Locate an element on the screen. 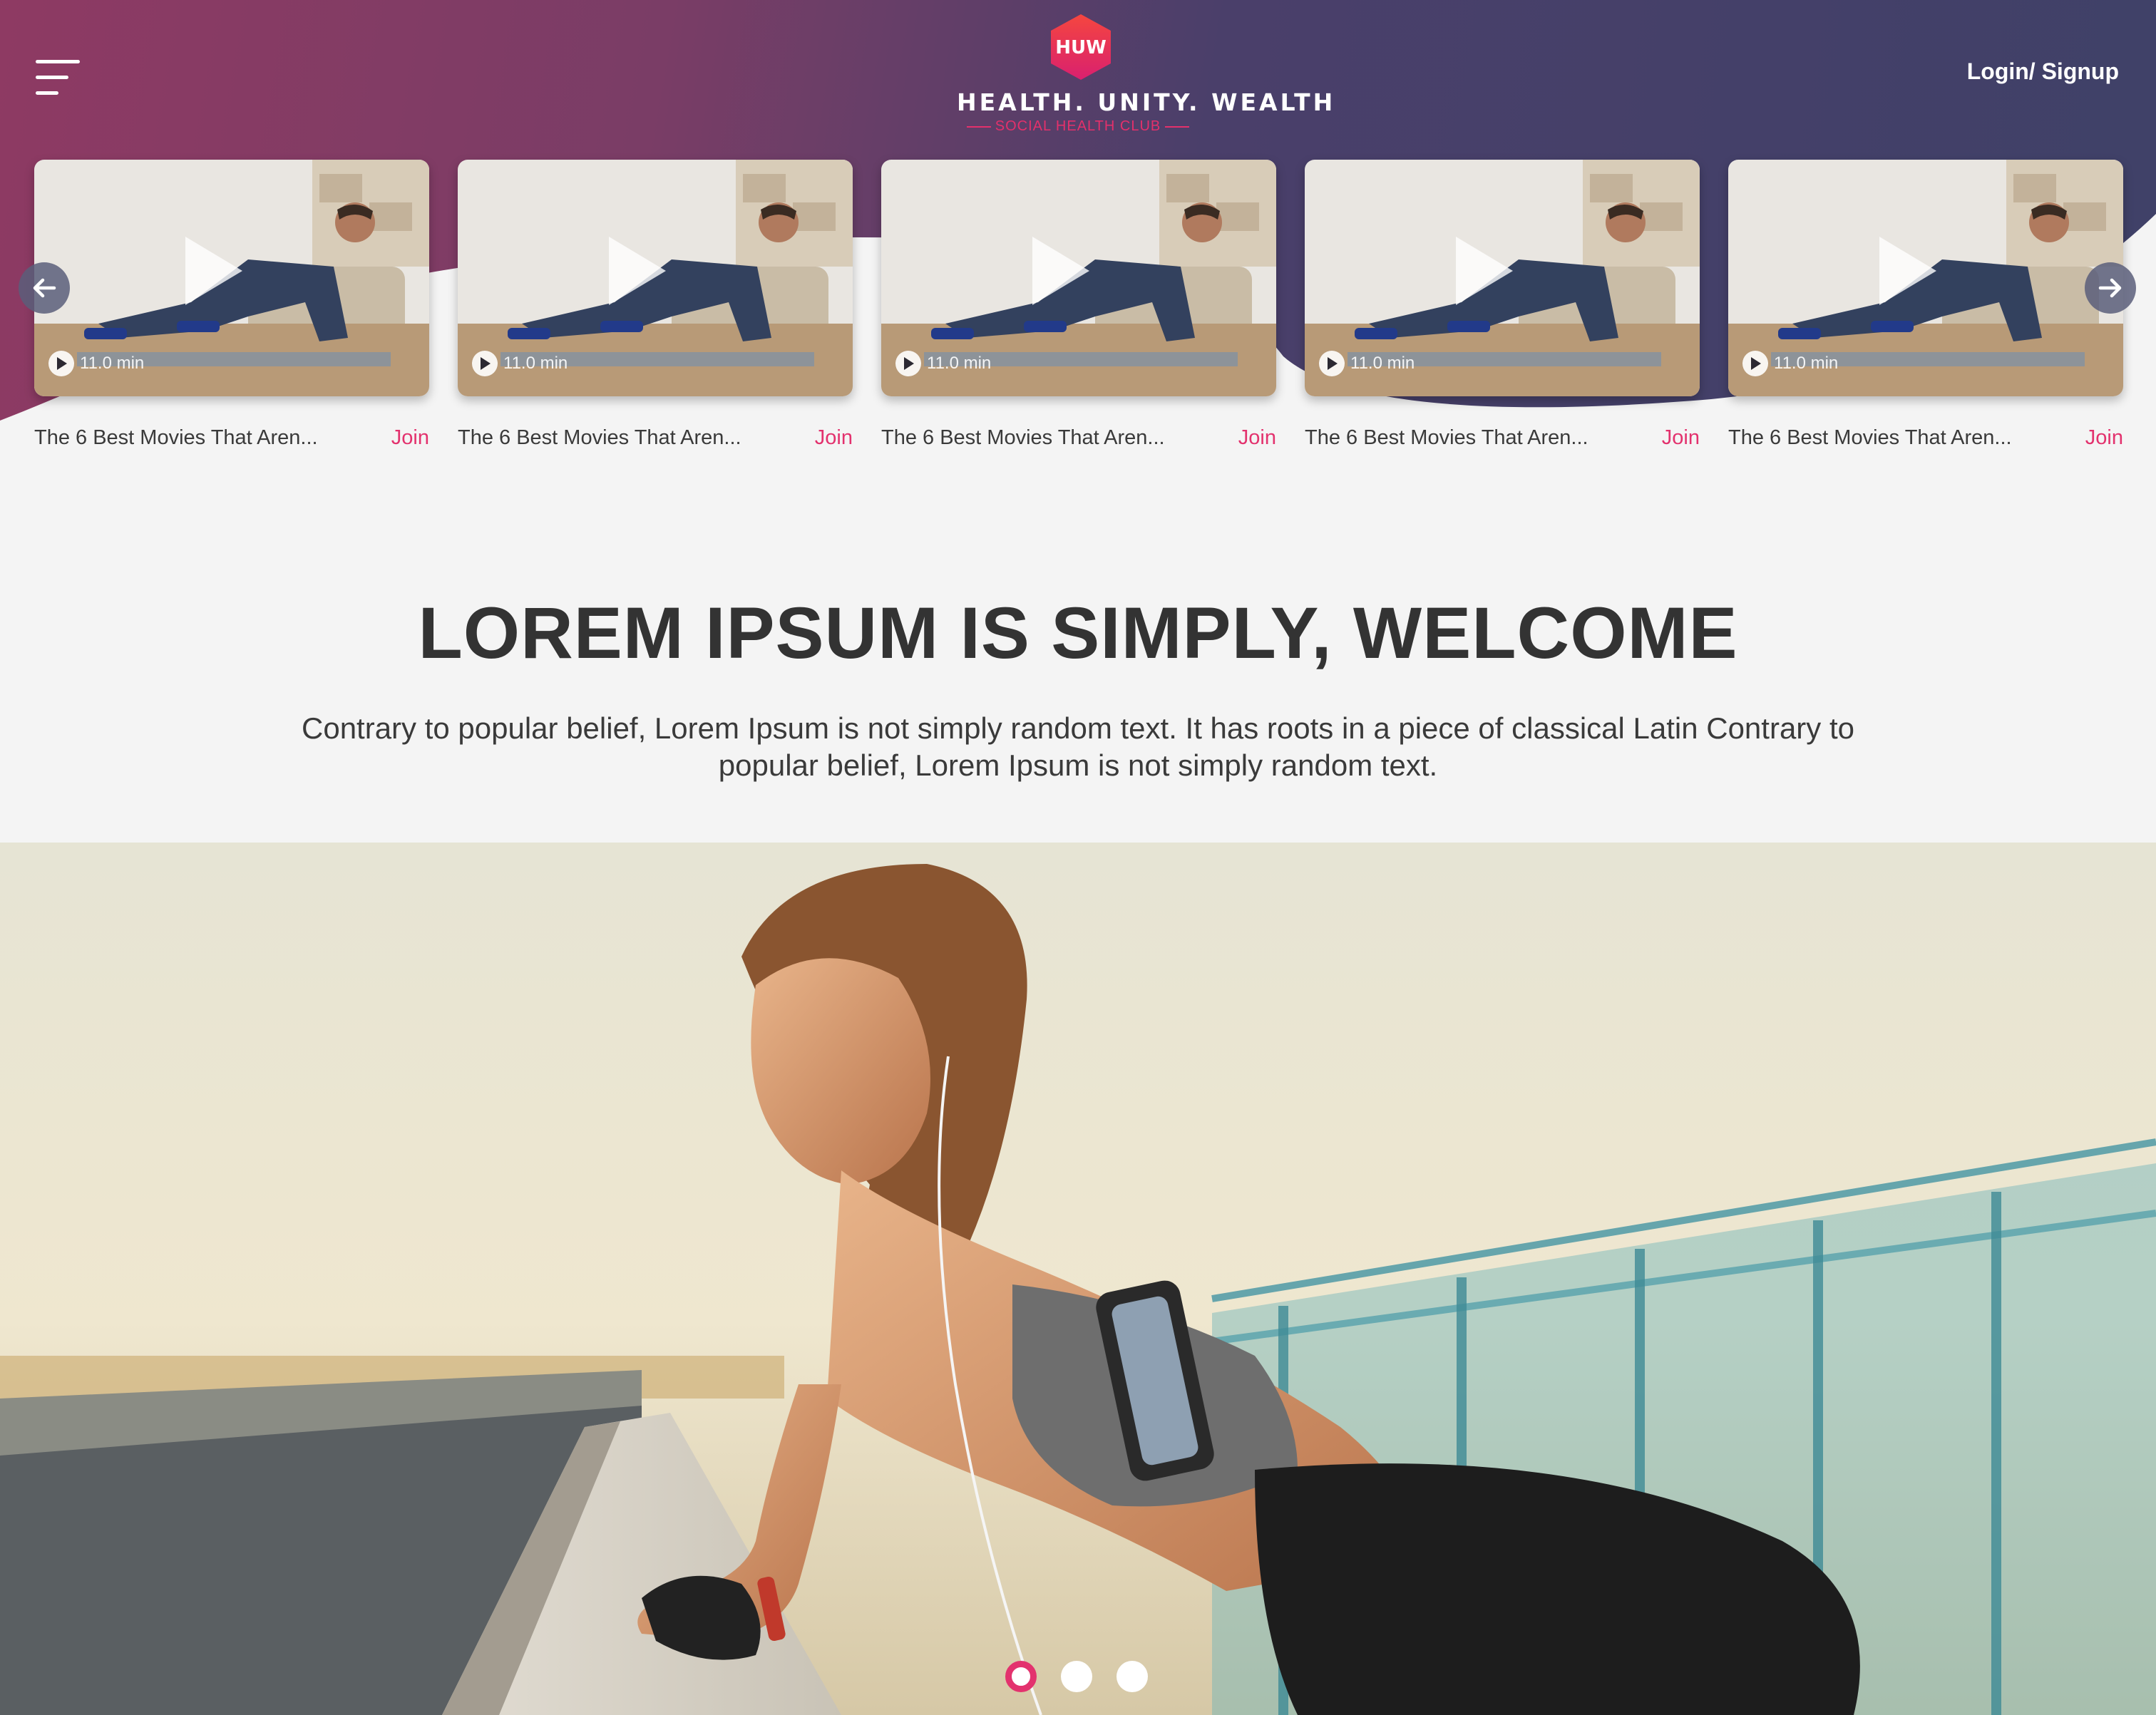 This screenshot has height=1715, width=2156. logo-badge-text: HUW is located at coordinates (1081, 47).